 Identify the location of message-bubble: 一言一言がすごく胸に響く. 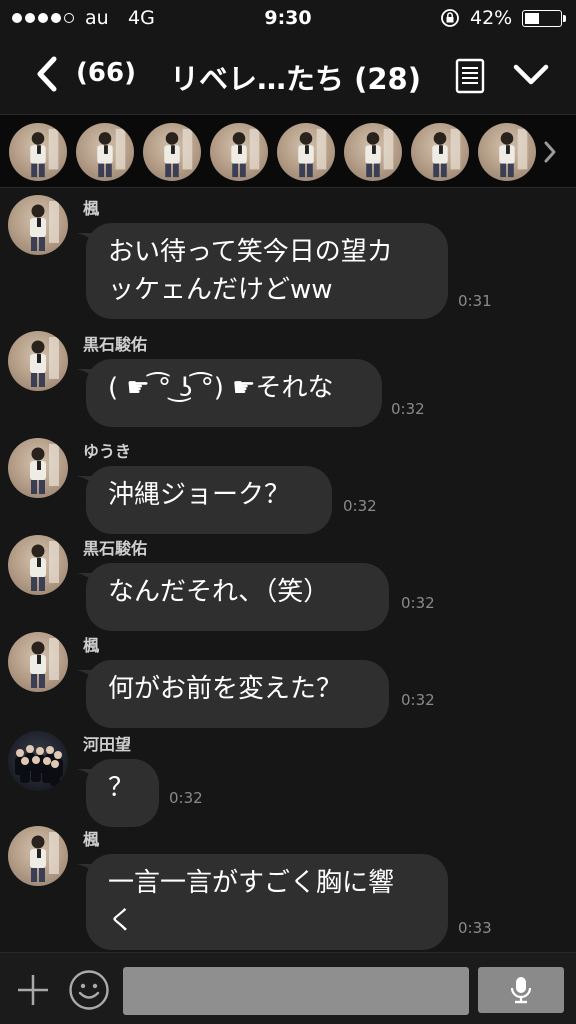
(262, 902).